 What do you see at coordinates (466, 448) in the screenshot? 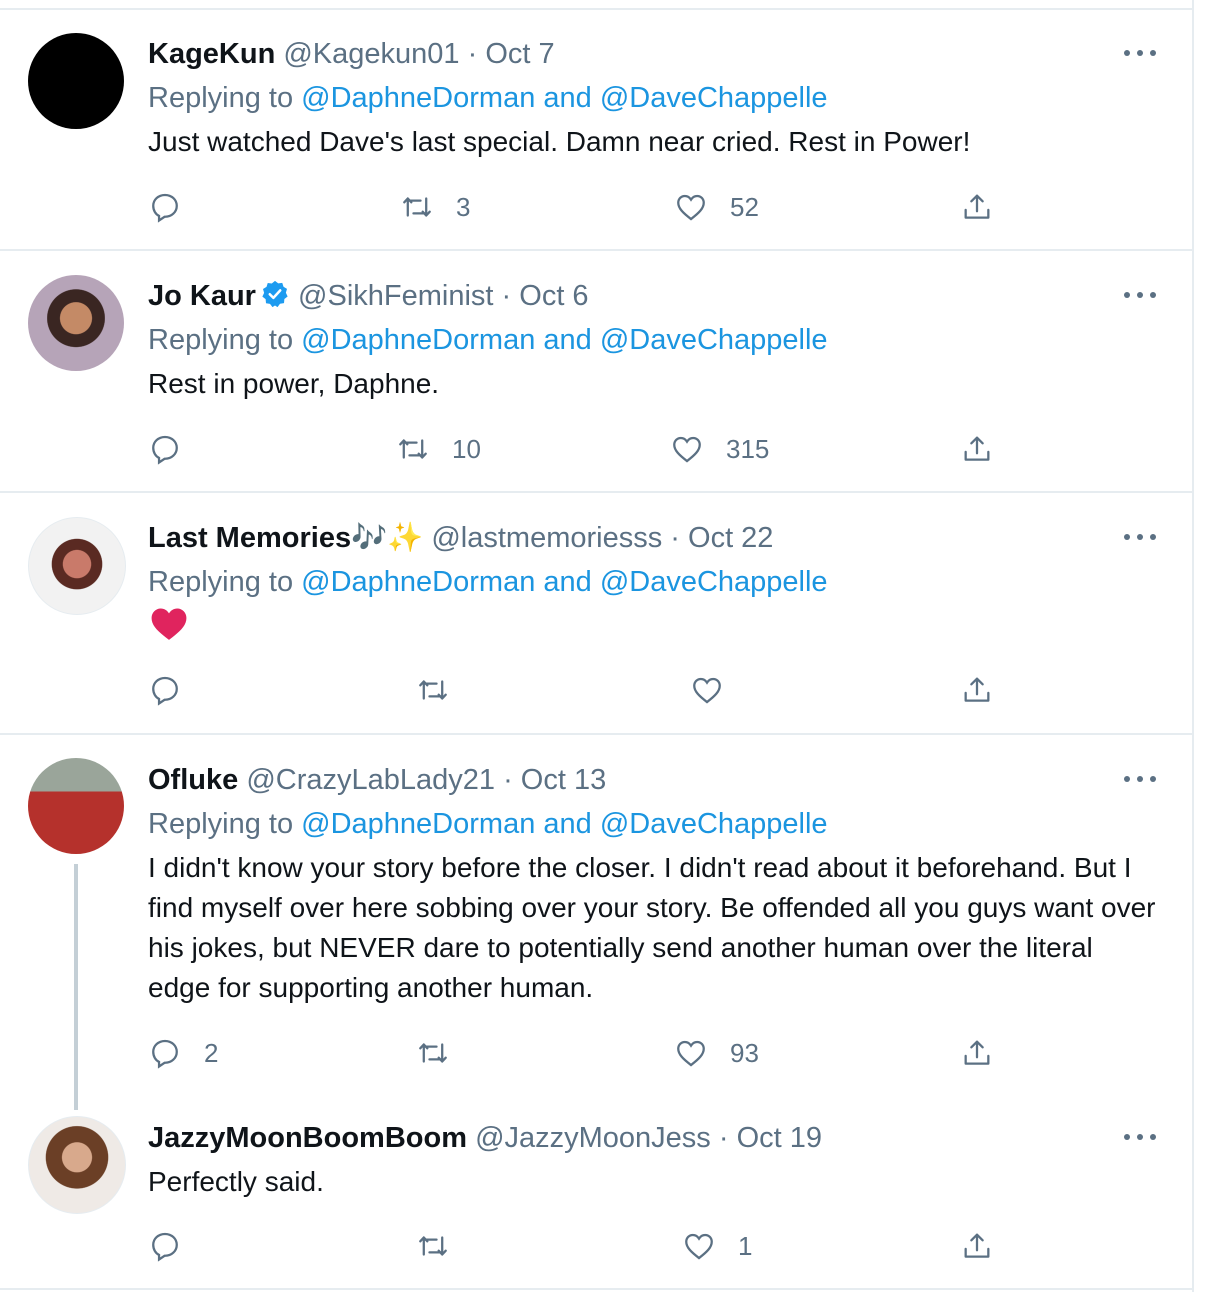
I see `retweet-count: 10` at bounding box center [466, 448].